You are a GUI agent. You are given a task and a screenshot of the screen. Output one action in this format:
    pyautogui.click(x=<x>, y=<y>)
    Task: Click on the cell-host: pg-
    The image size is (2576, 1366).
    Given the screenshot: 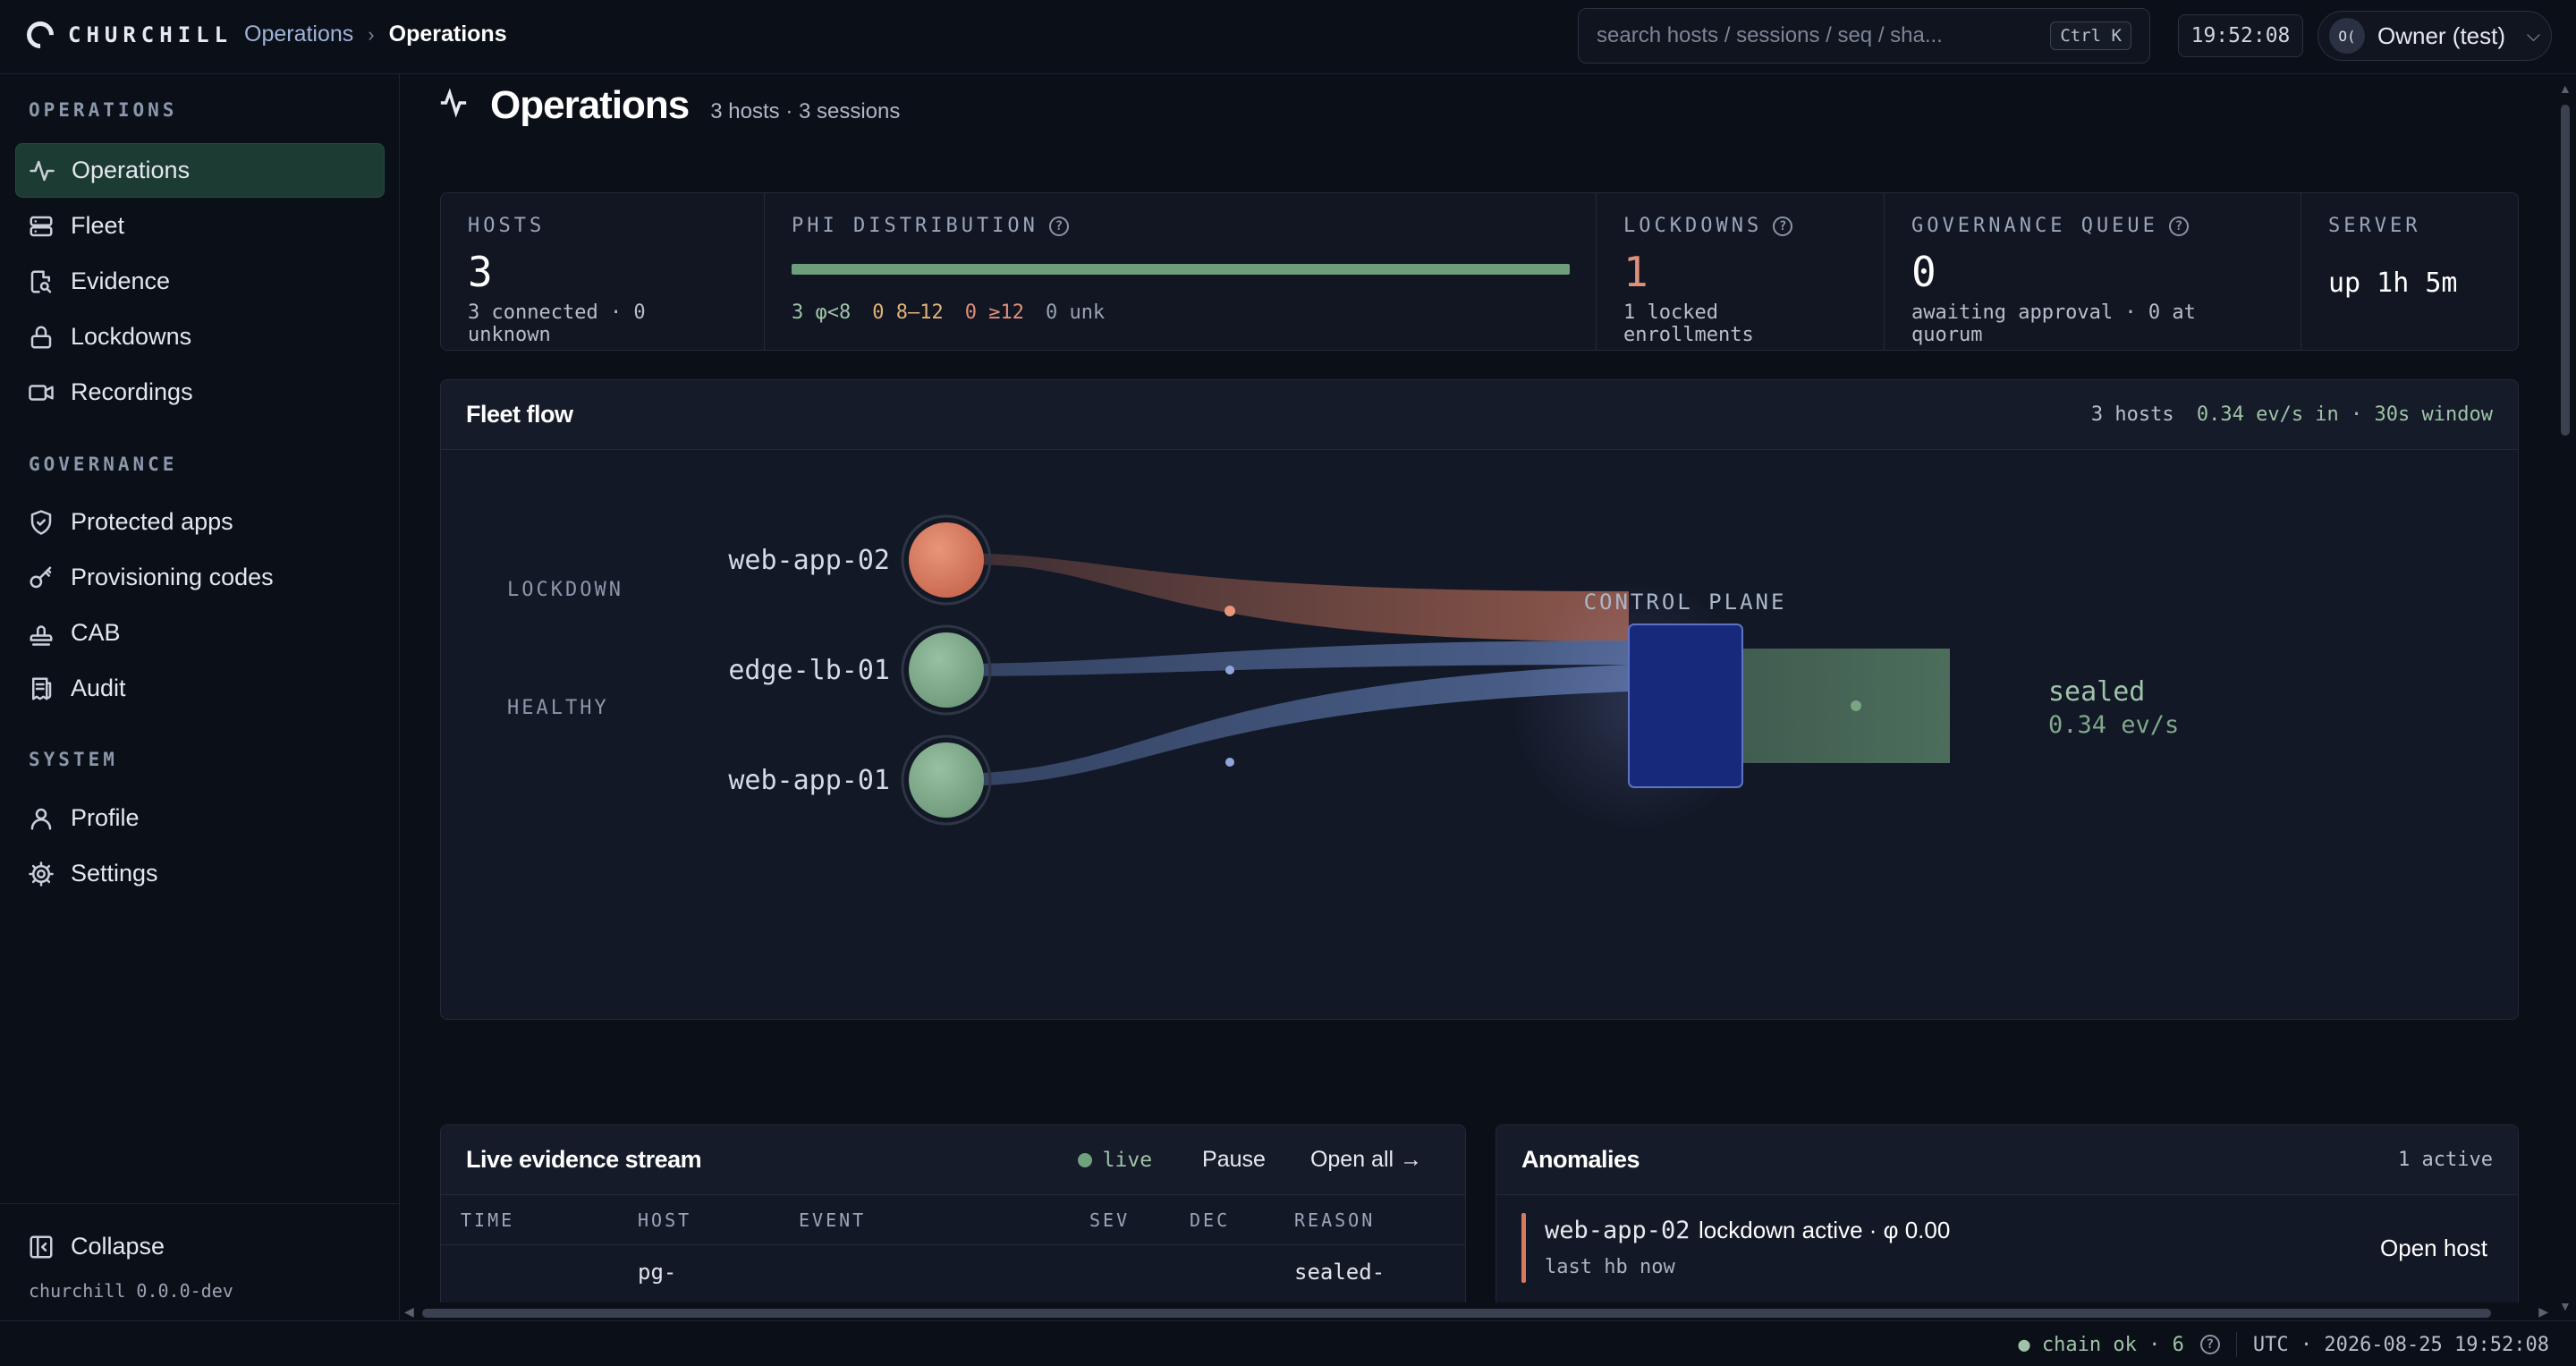 What is the action you would take?
    pyautogui.click(x=657, y=1272)
    